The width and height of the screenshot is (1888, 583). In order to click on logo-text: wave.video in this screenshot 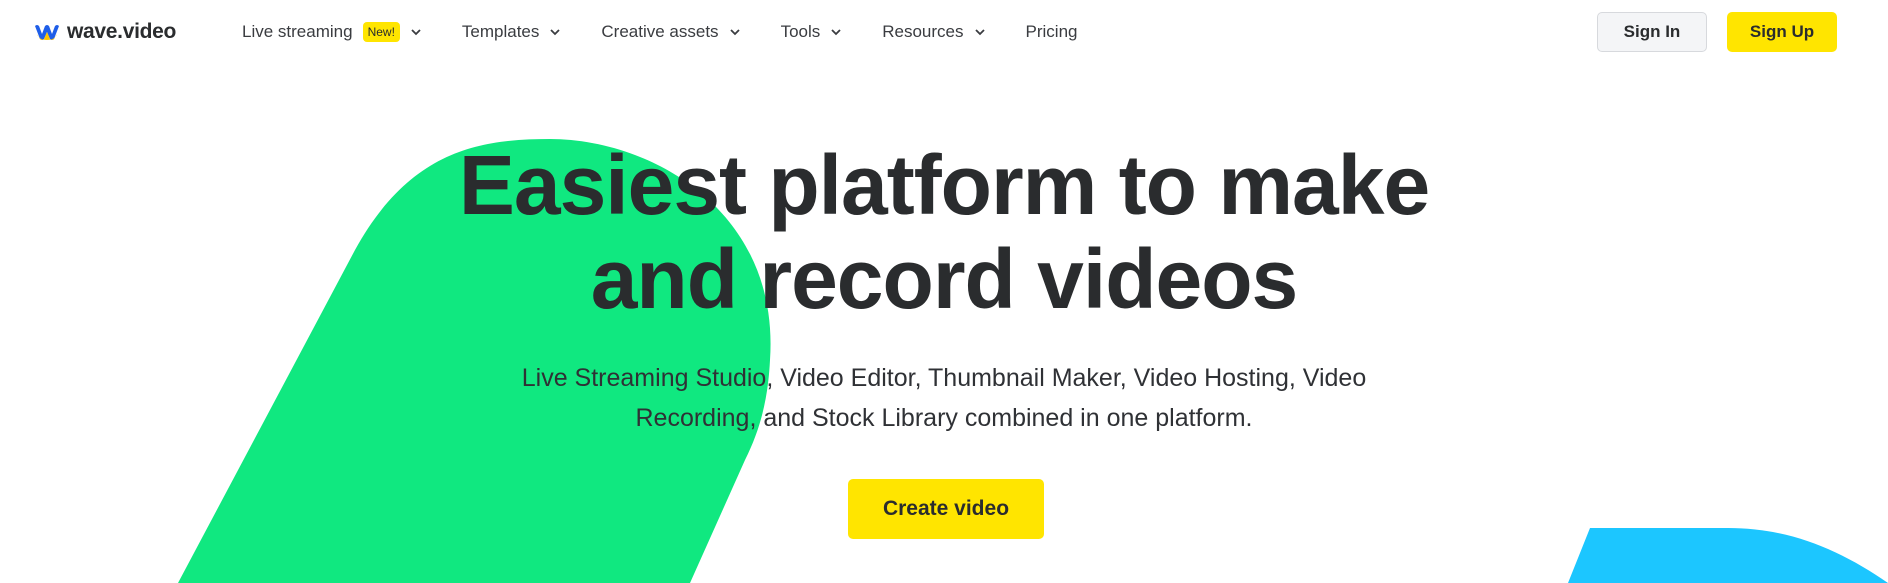, I will do `click(122, 31)`.